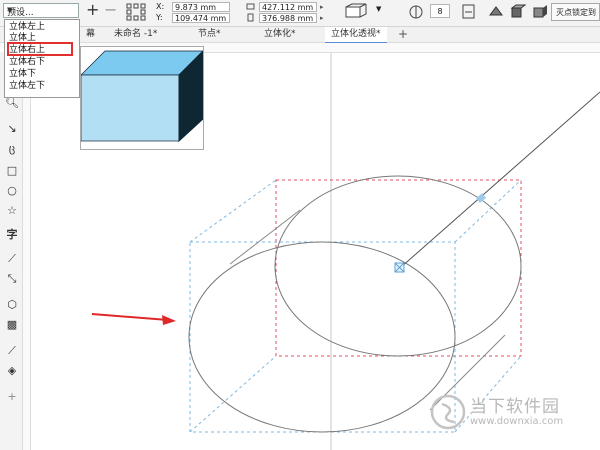 The image size is (600, 450). Describe the element at coordinates (470, 12) in the screenshot. I see `vanishing-point-copy-icon` at that location.